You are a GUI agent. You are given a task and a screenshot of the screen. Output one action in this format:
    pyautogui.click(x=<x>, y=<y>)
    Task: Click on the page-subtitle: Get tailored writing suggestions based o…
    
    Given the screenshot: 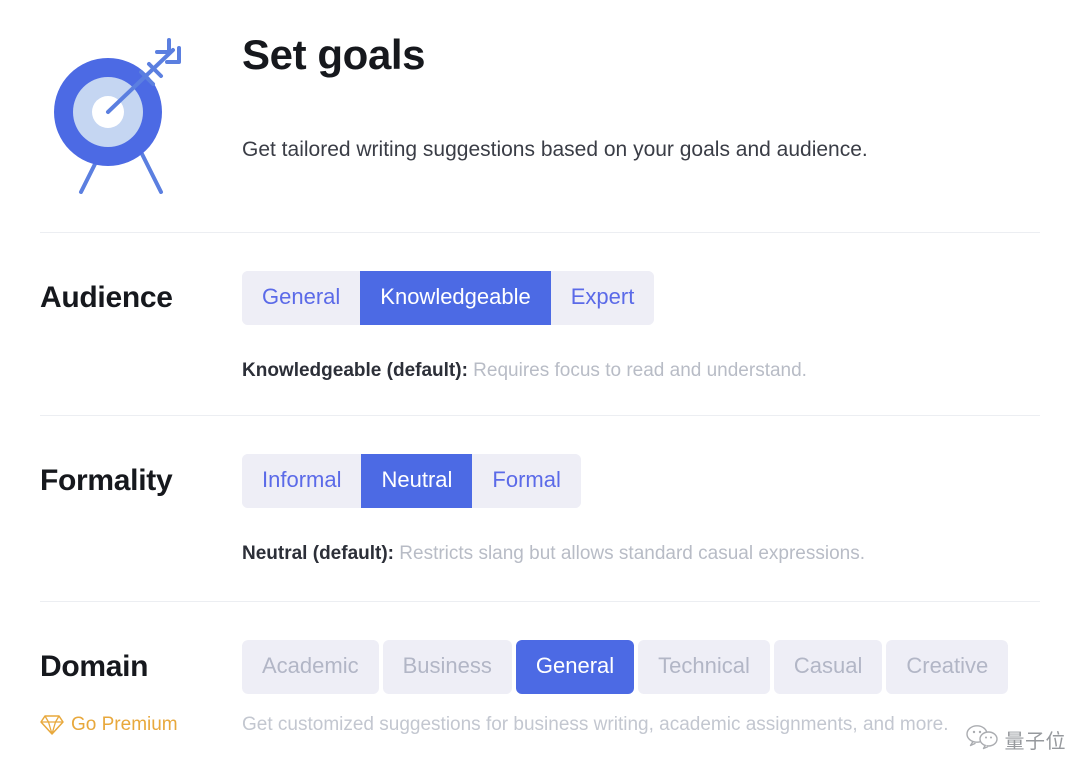 What is the action you would take?
    pyautogui.click(x=555, y=150)
    